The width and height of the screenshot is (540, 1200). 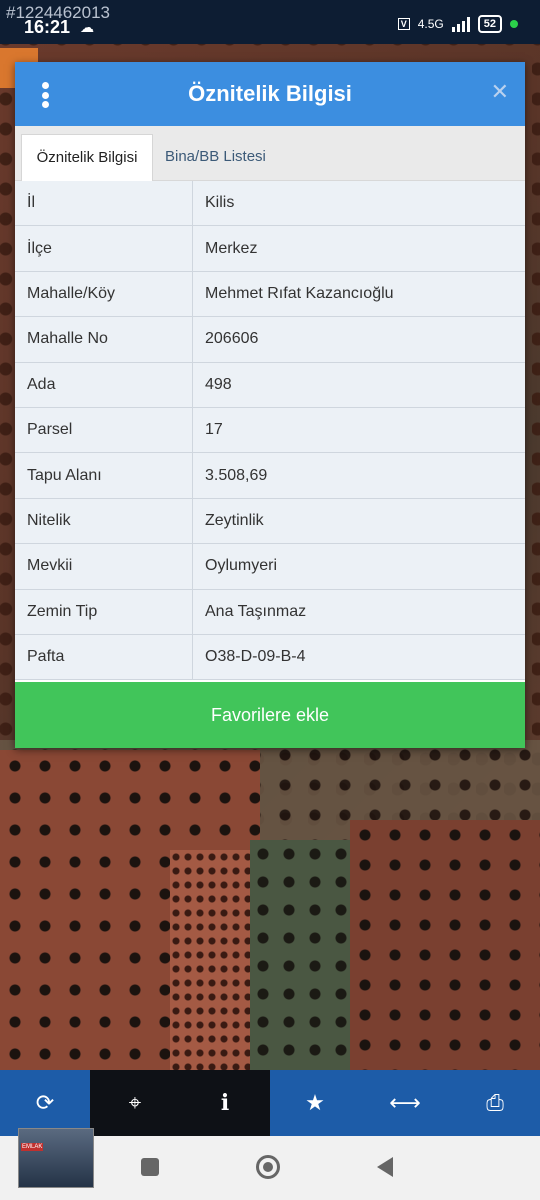 I want to click on table-row: İl Kilis, so click(x=270, y=204).